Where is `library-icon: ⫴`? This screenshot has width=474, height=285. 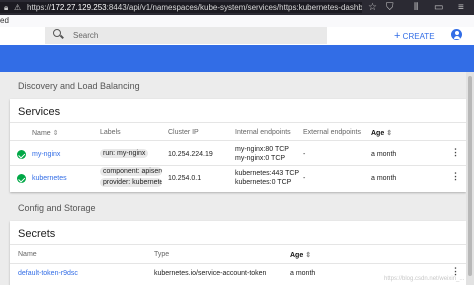 library-icon: ⫴ is located at coordinates (416, 7).